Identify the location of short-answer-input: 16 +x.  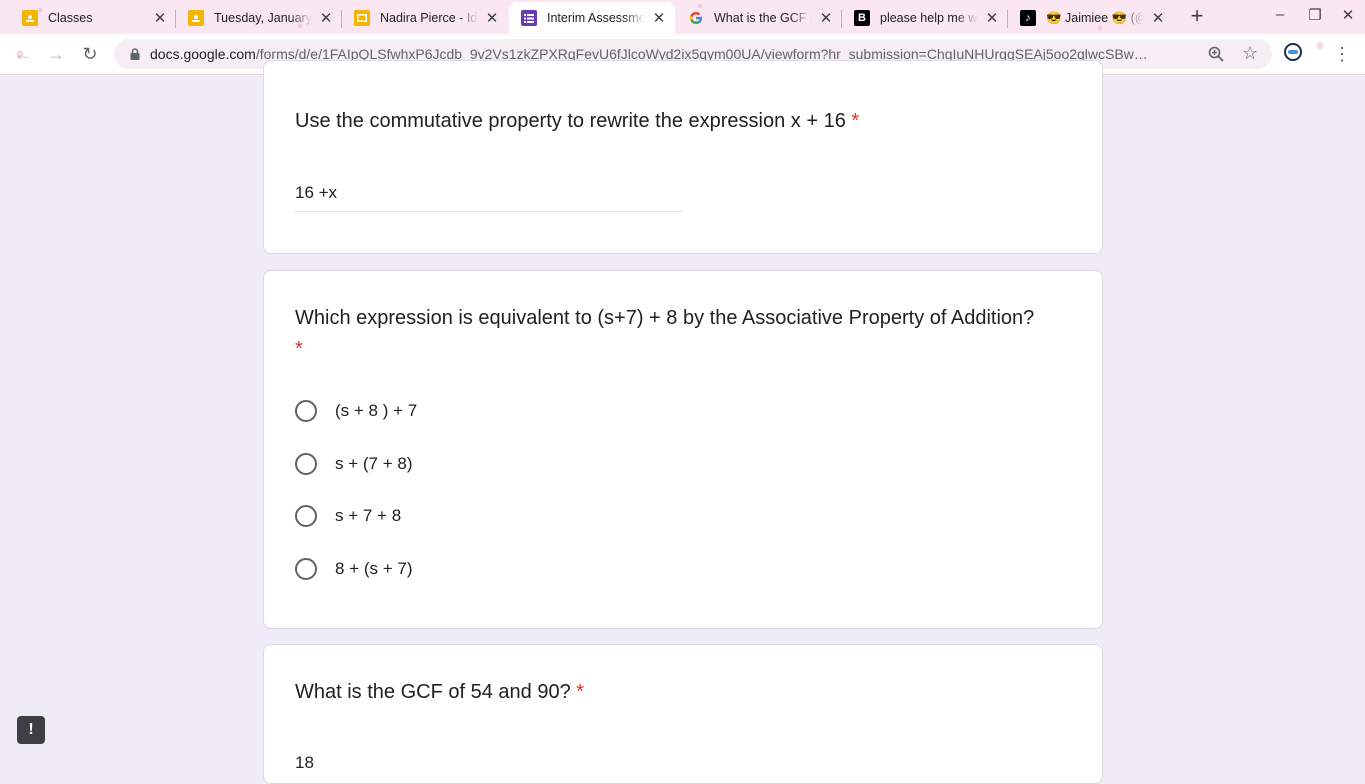
(316, 193).